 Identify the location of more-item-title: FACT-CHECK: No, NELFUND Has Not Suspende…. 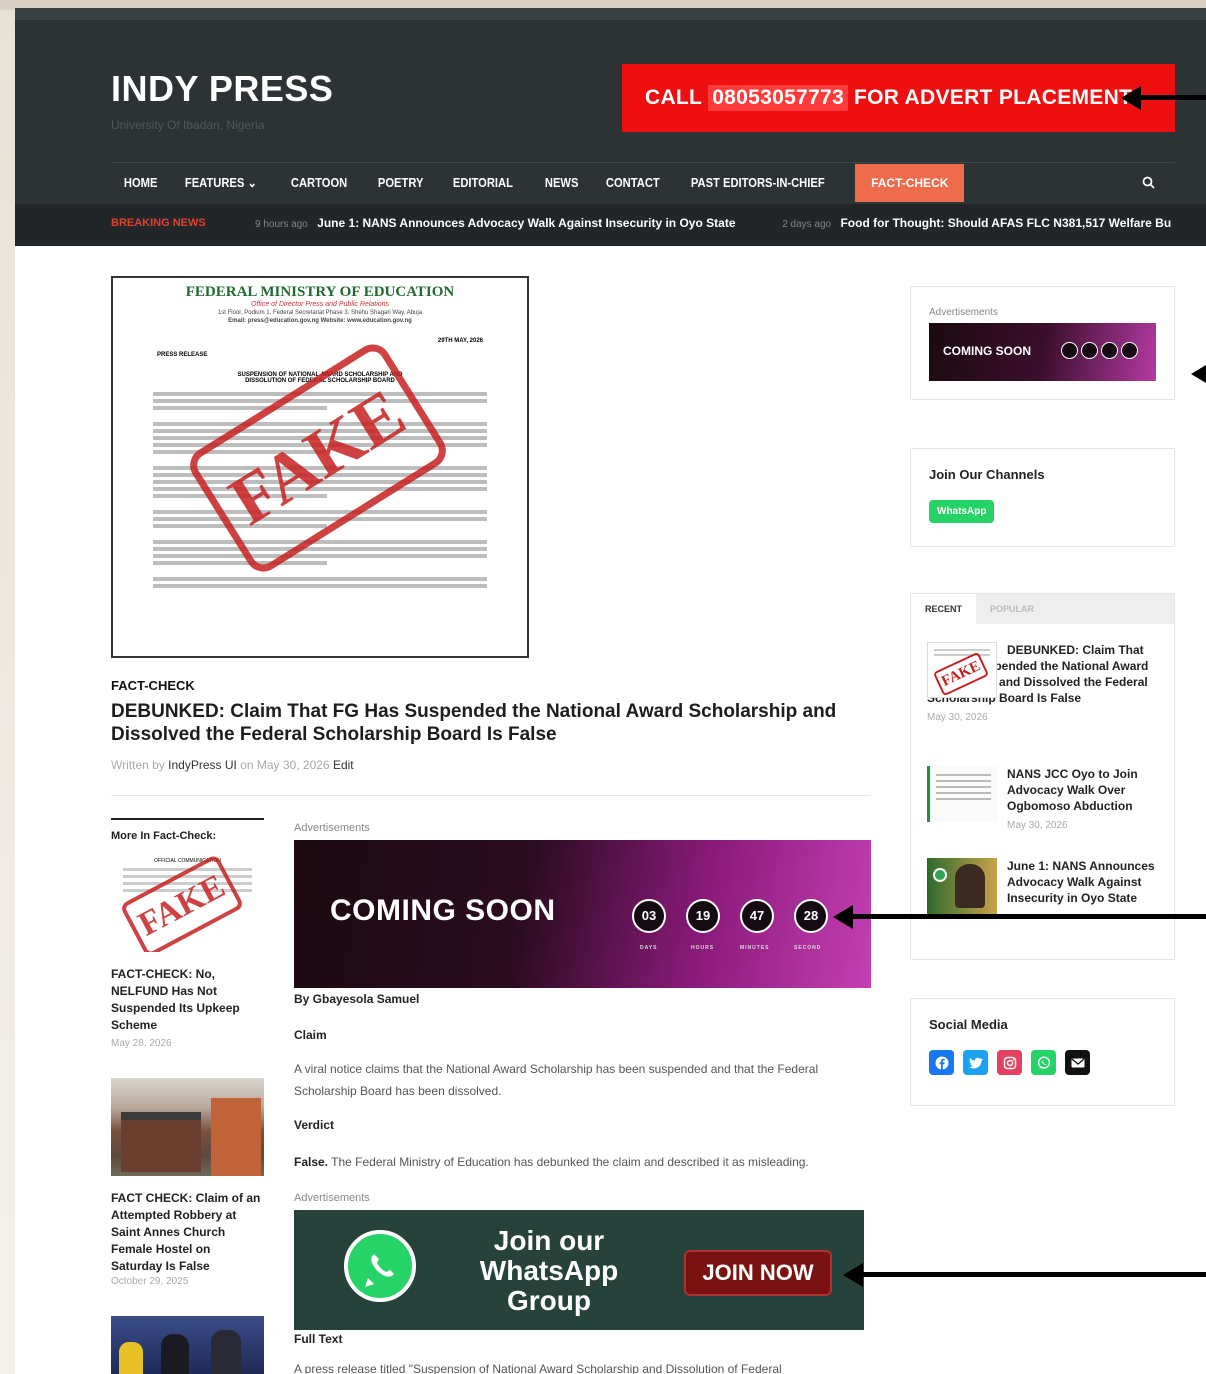
(186, 1000).